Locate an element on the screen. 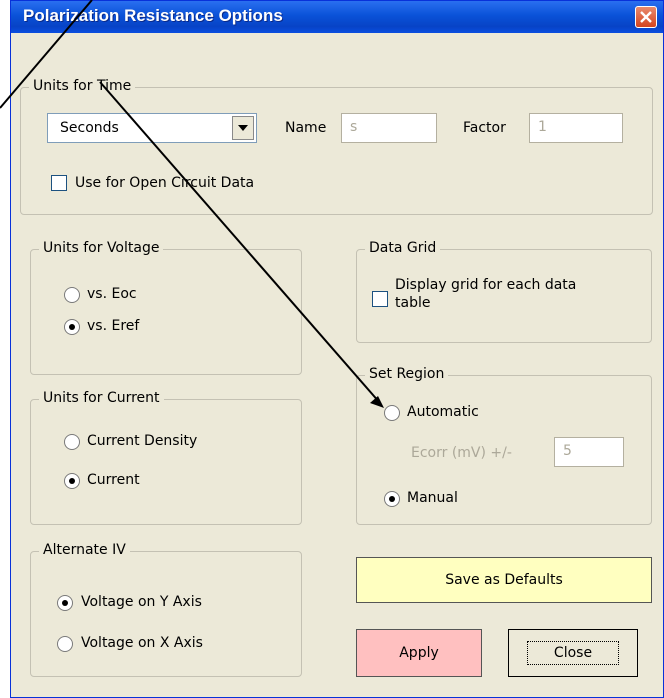  alternate-iv-legend: Alternate IV is located at coordinates (84, 550).